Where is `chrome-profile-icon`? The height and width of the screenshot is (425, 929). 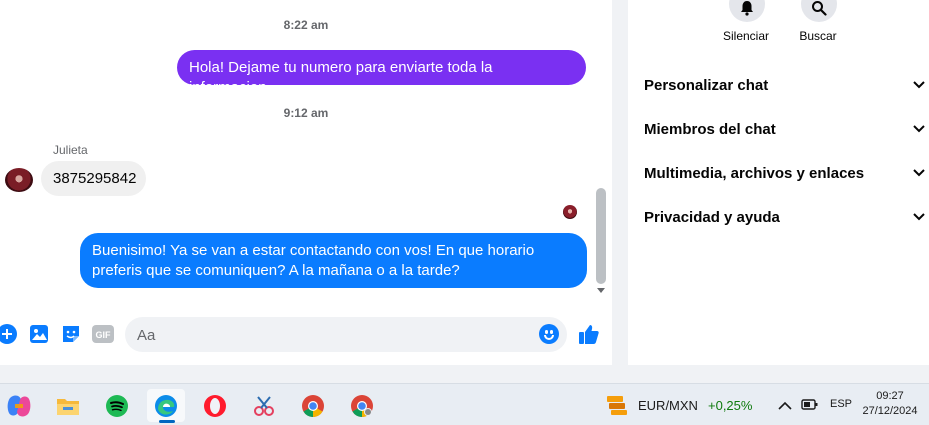 chrome-profile-icon is located at coordinates (362, 405).